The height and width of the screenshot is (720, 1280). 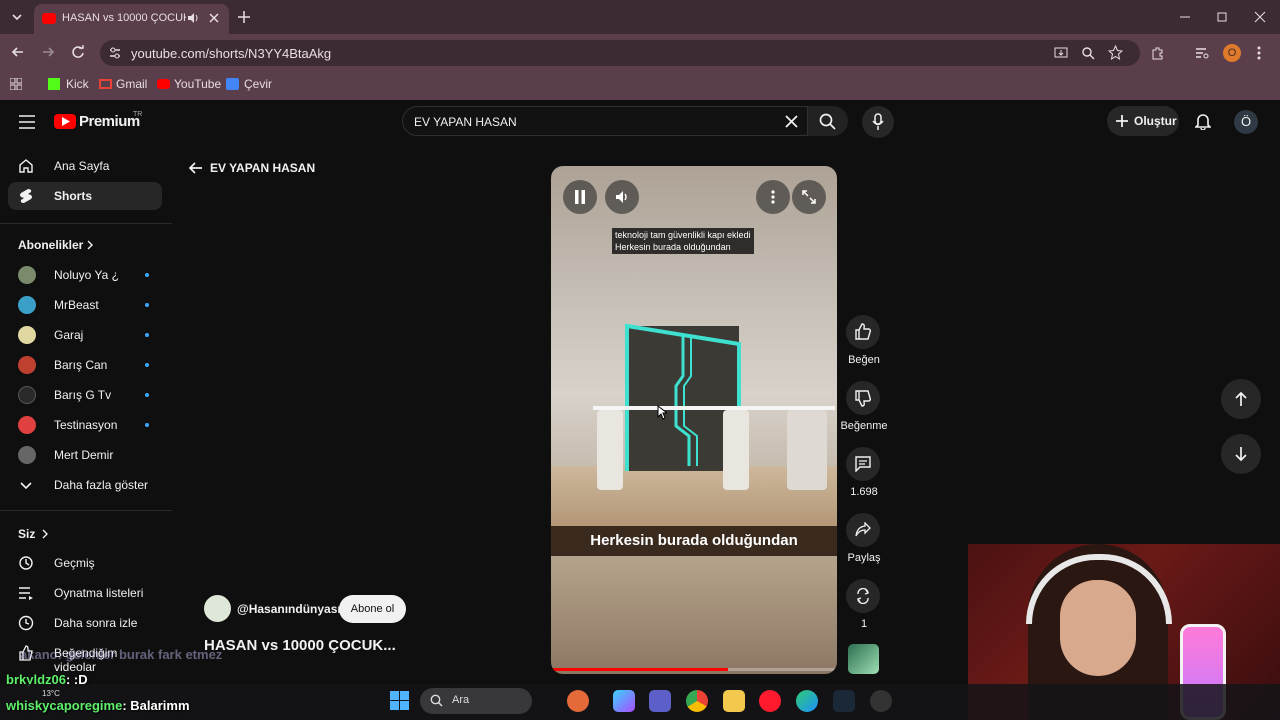 What do you see at coordinates (622, 197) in the screenshot?
I see `volume-button` at bounding box center [622, 197].